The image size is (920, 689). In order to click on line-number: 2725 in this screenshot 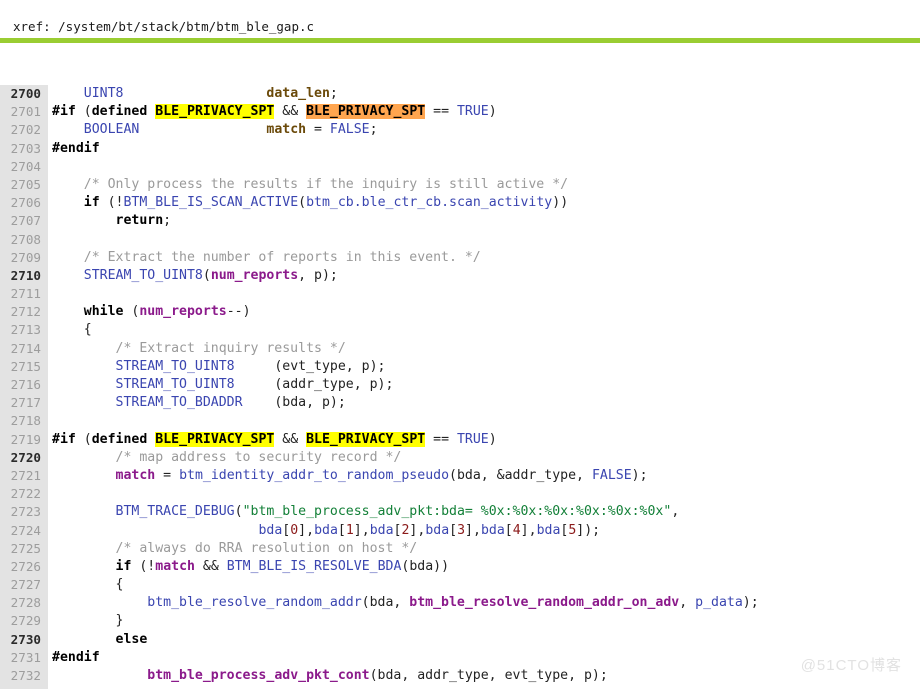, I will do `click(20, 549)`.